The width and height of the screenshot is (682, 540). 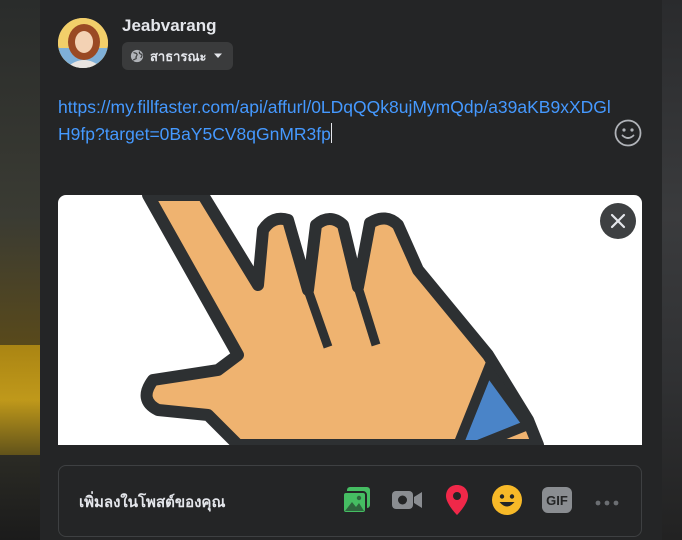 I want to click on feeling-emoji-icon, so click(x=507, y=502).